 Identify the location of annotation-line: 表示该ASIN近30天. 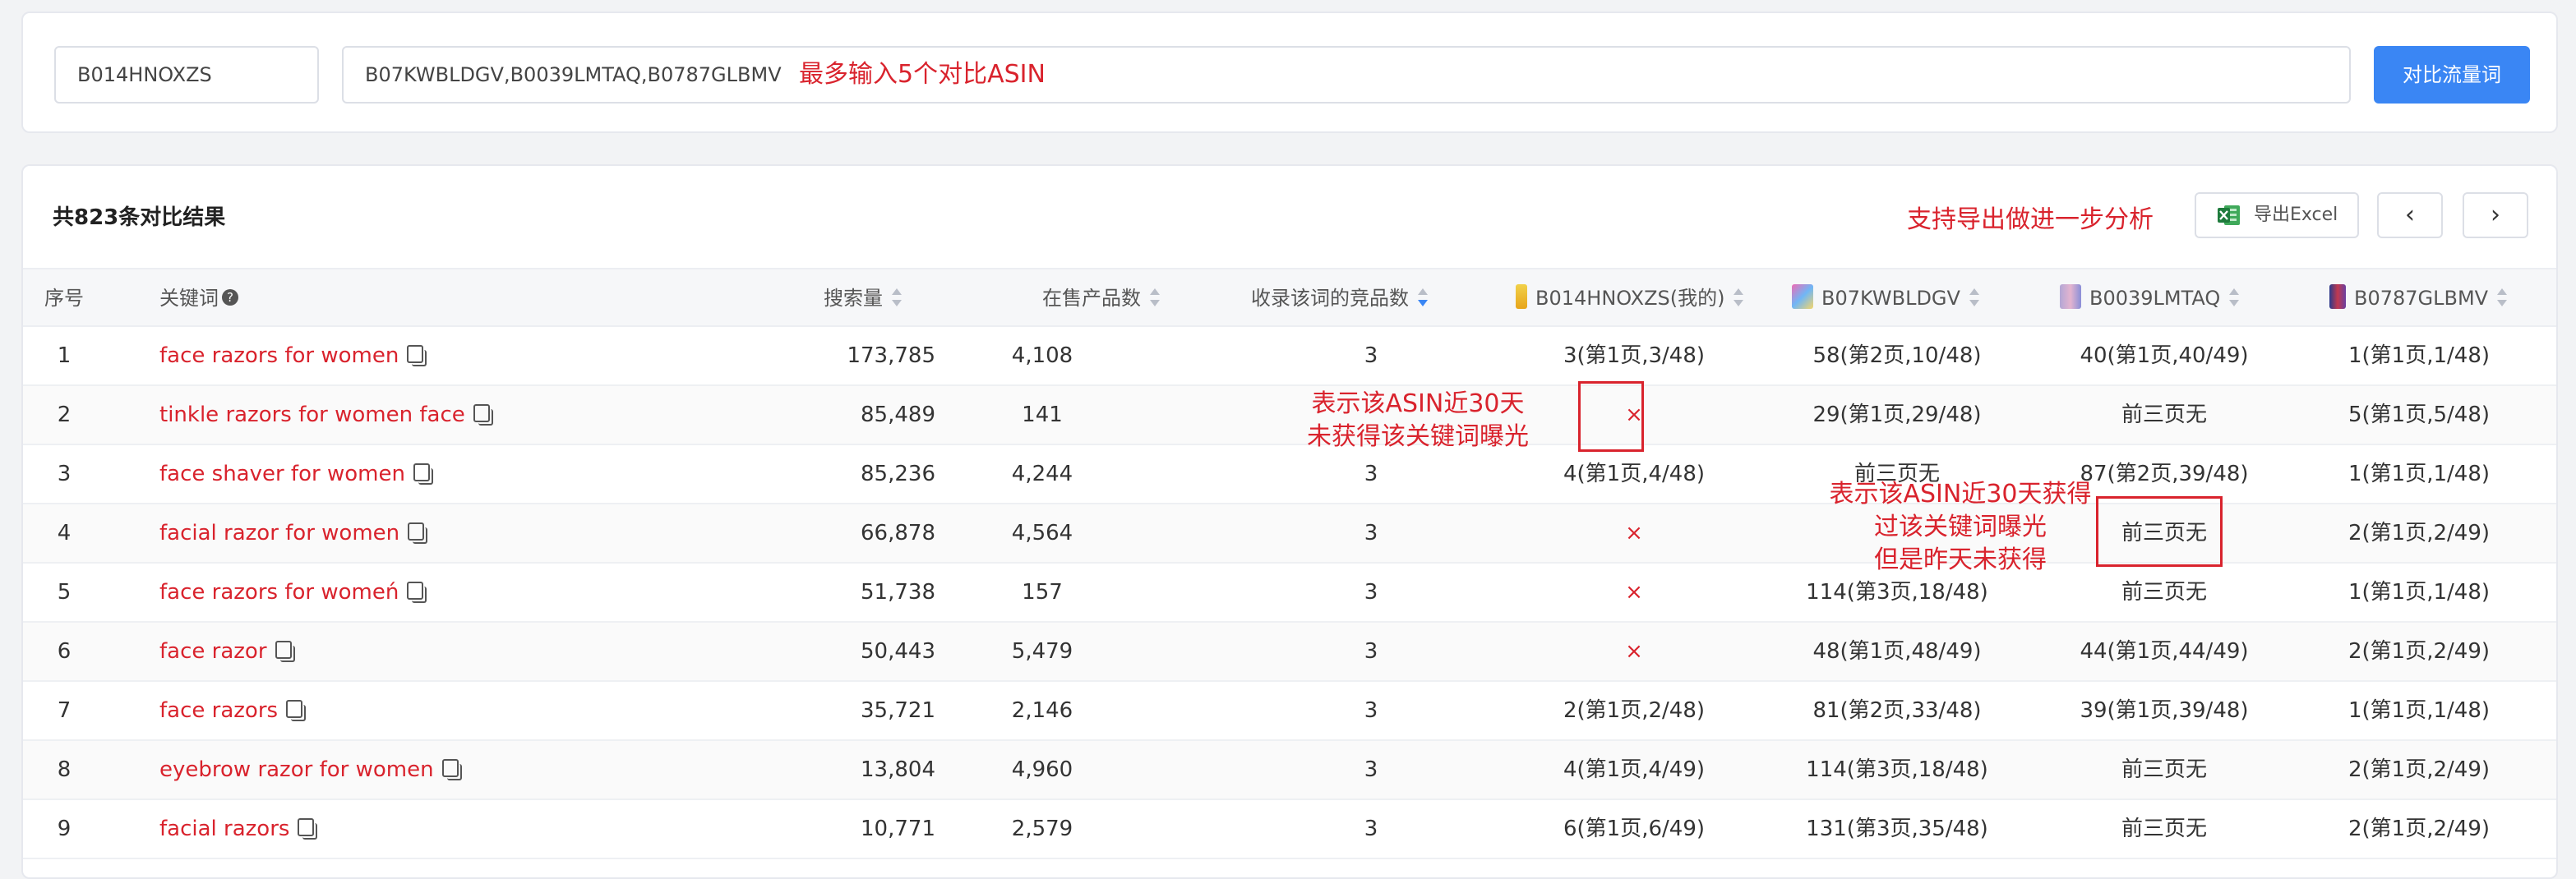
(1418, 403).